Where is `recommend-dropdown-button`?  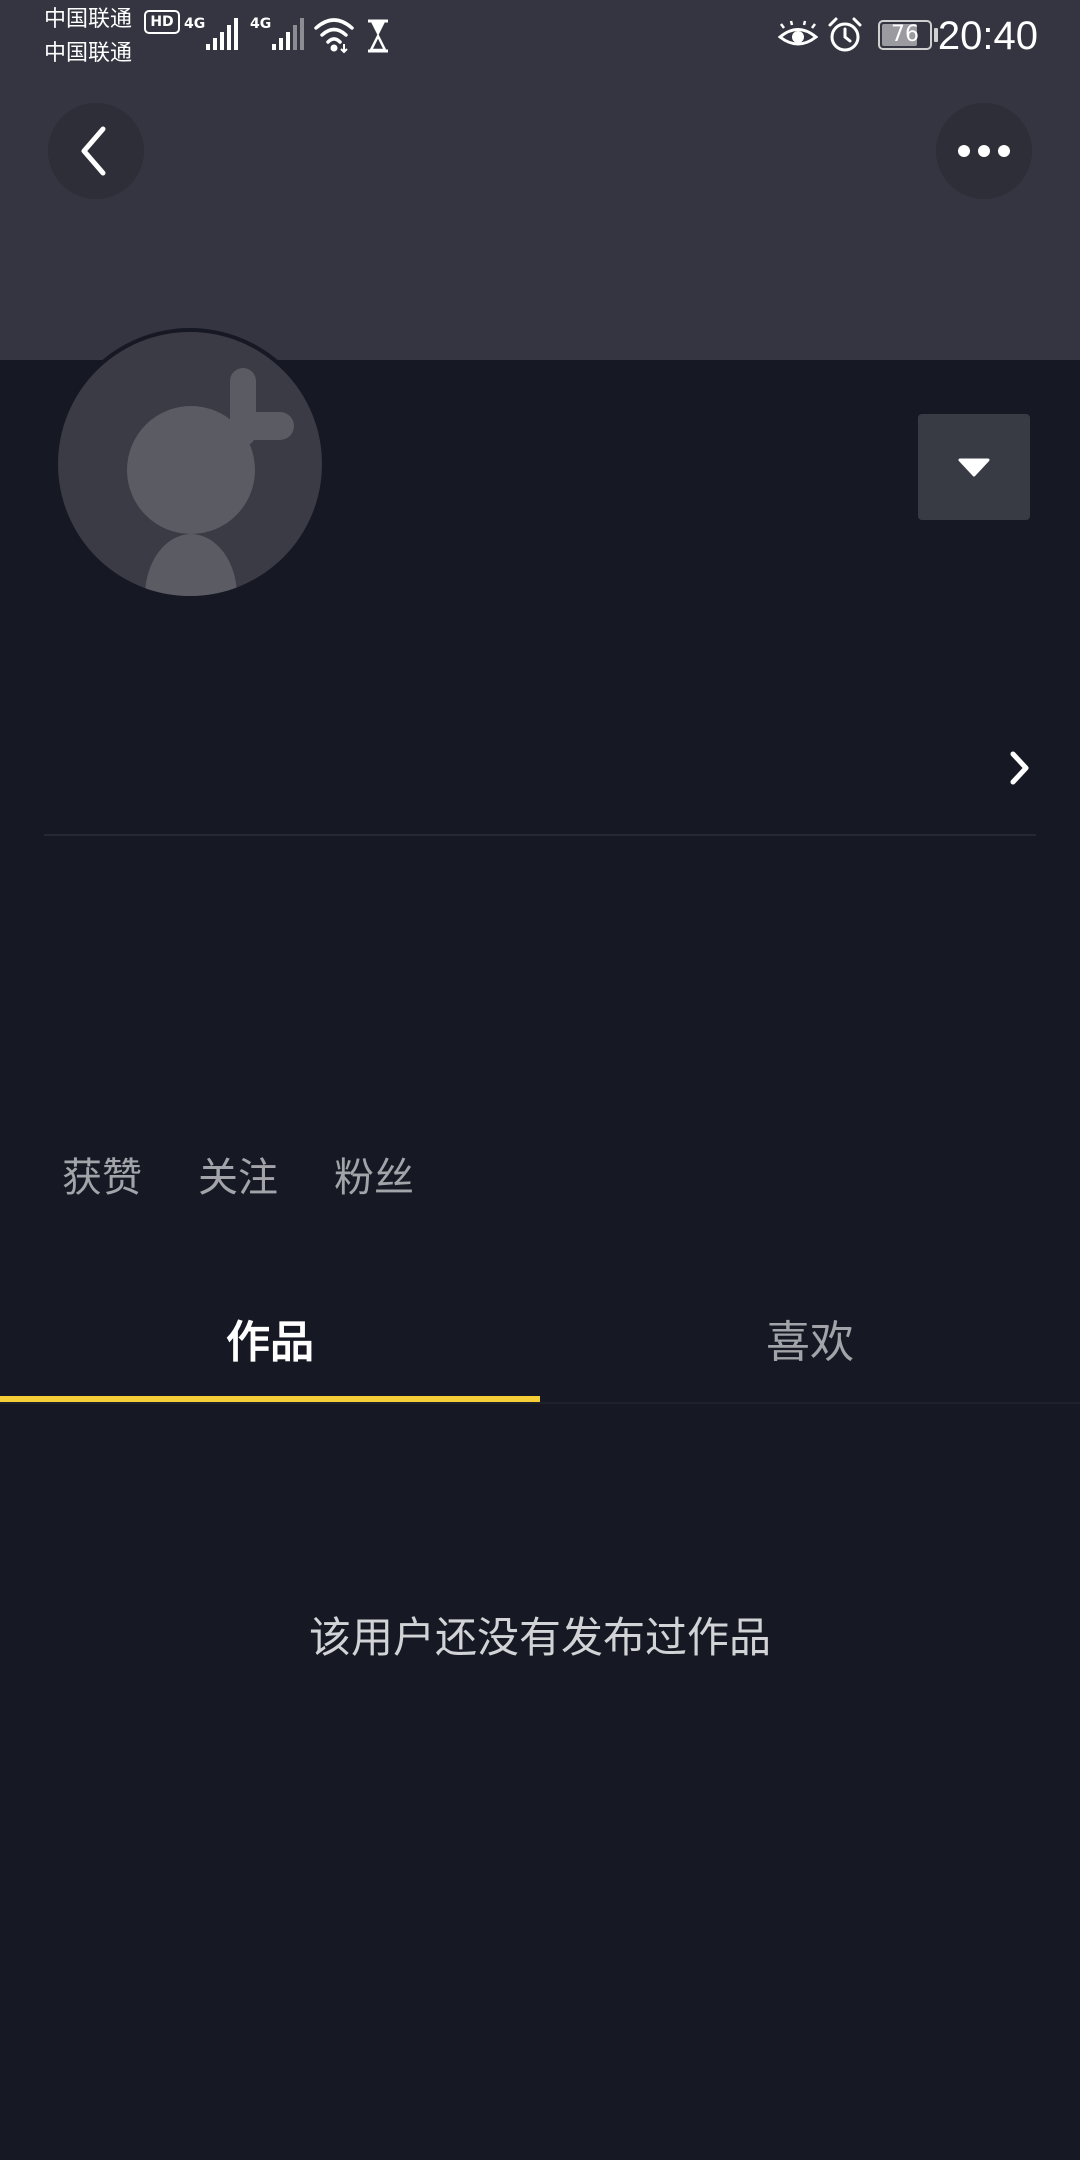
recommend-dropdown-button is located at coordinates (974, 467).